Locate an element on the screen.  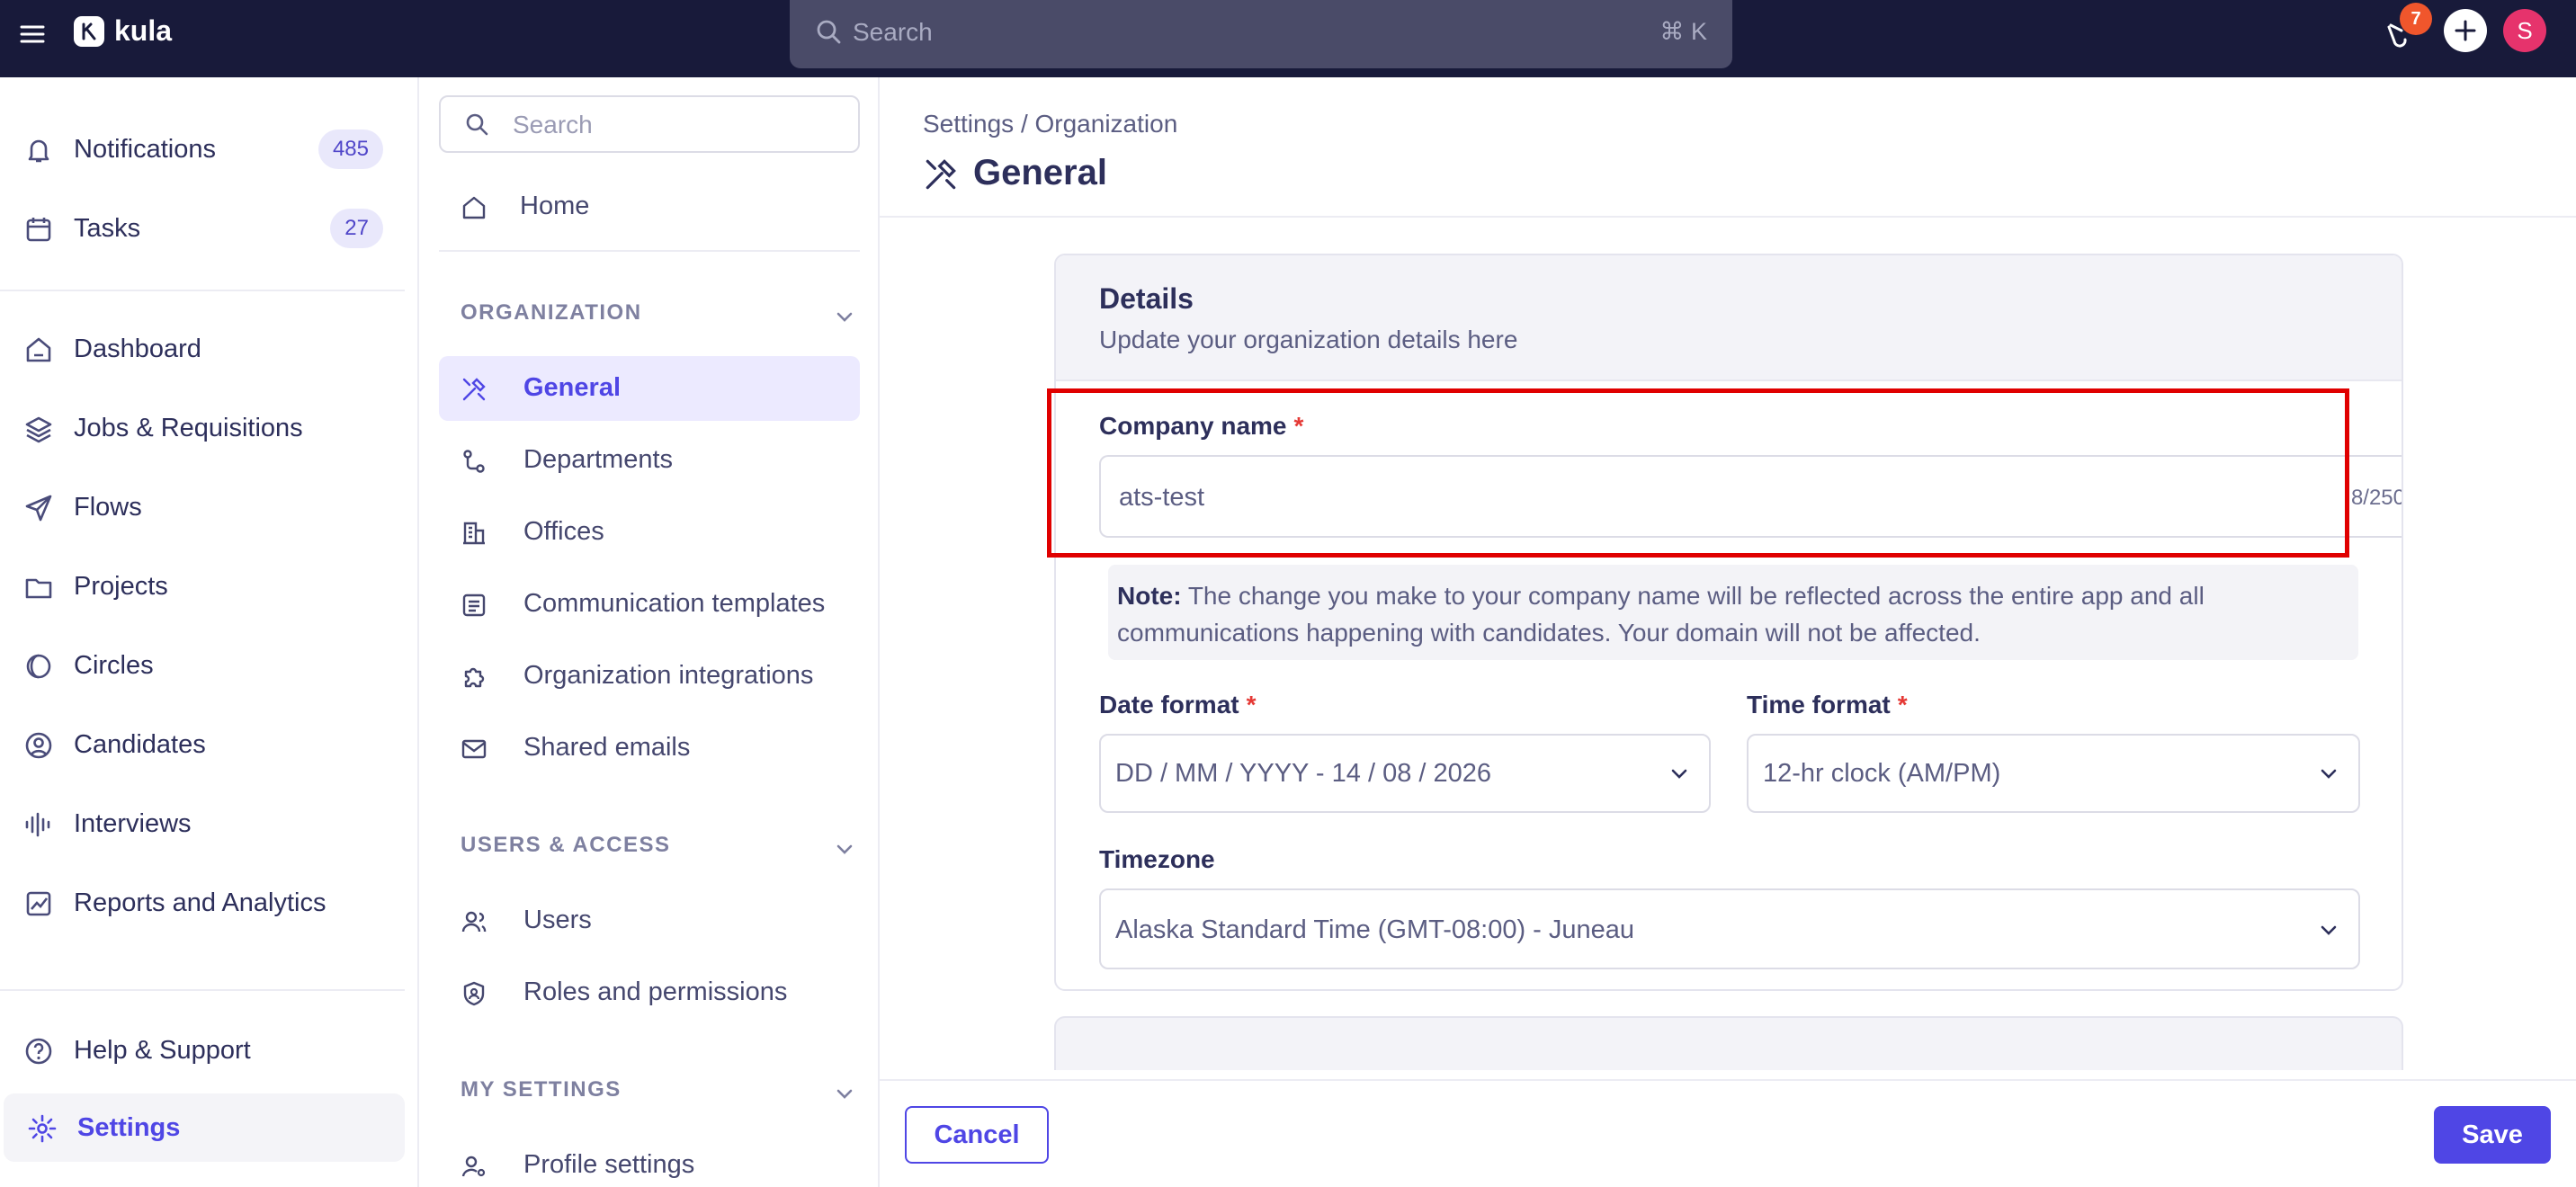
date-format-label-text: Date format is located at coordinates (1169, 704).